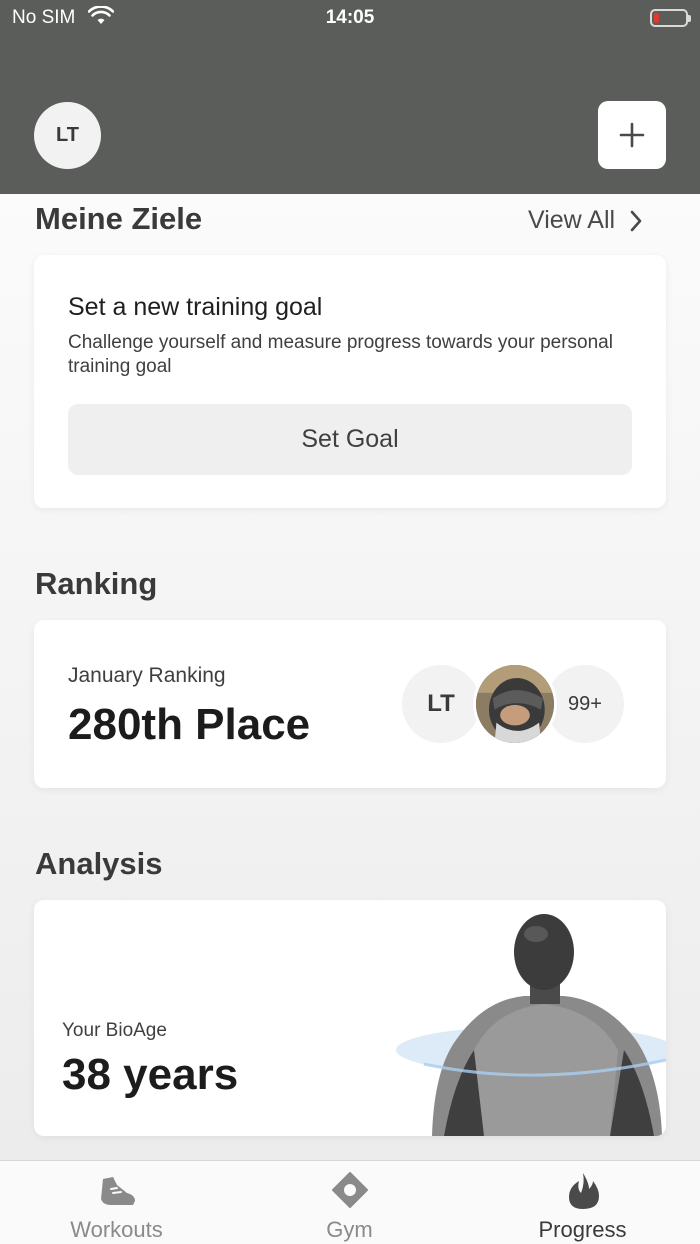  Describe the element at coordinates (119, 218) in the screenshot. I see `goals-section-title: Meine Ziele` at that location.